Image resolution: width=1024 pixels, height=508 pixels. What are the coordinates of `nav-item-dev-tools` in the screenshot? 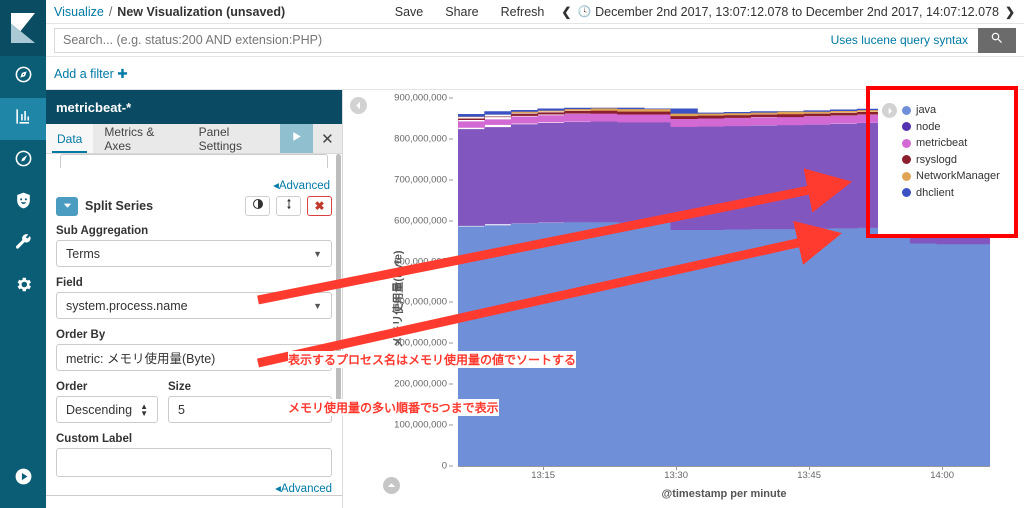 It's located at (23, 245).